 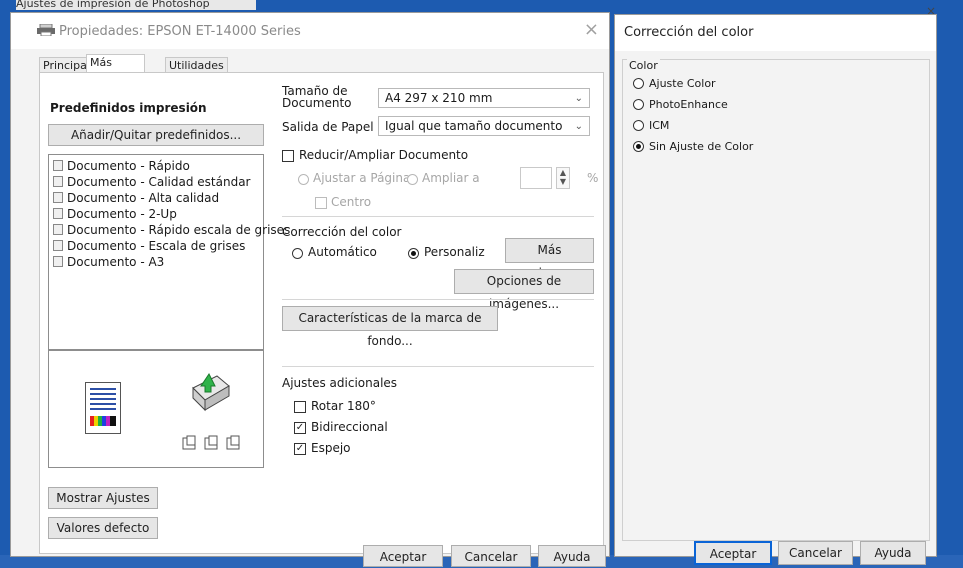 I want to click on color-group-label: Color, so click(x=643, y=65).